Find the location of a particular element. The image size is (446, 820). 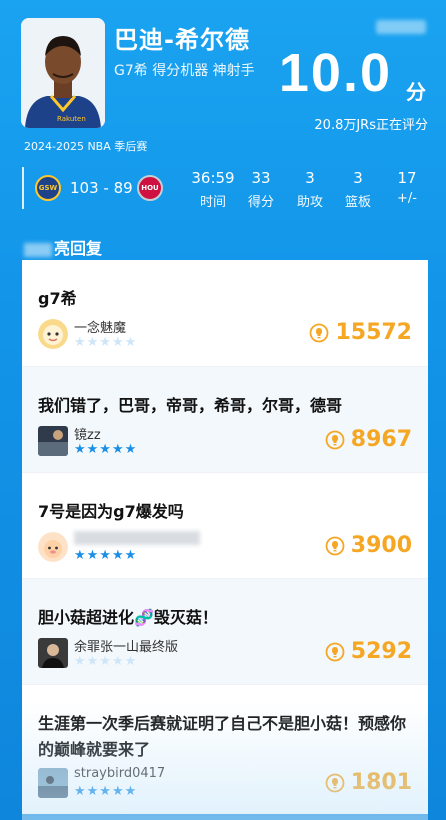

comment-text: 我们错了，巴哥，帝哥，希哥，尔哥，德哥 is located at coordinates (190, 405).